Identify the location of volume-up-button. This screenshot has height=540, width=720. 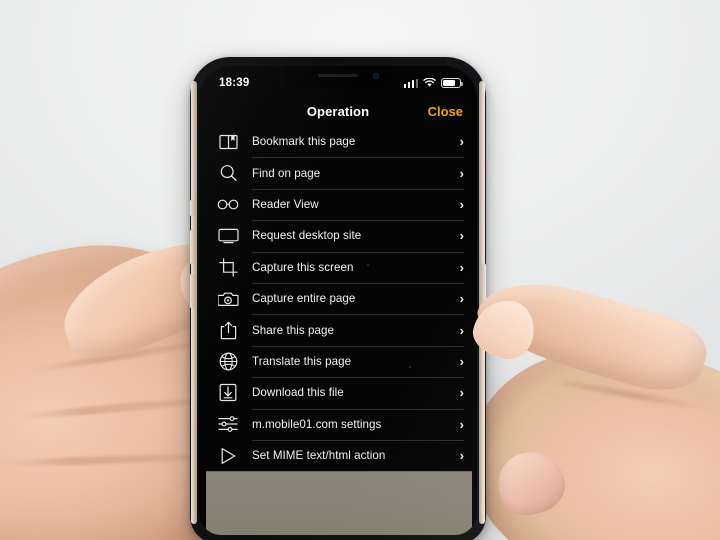
(192, 247).